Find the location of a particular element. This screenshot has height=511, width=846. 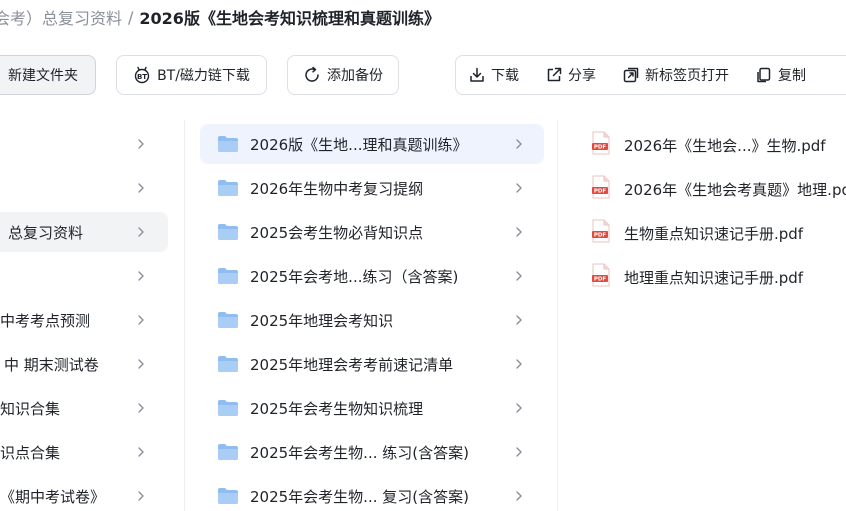

download-button: 下载 is located at coordinates (493, 75).